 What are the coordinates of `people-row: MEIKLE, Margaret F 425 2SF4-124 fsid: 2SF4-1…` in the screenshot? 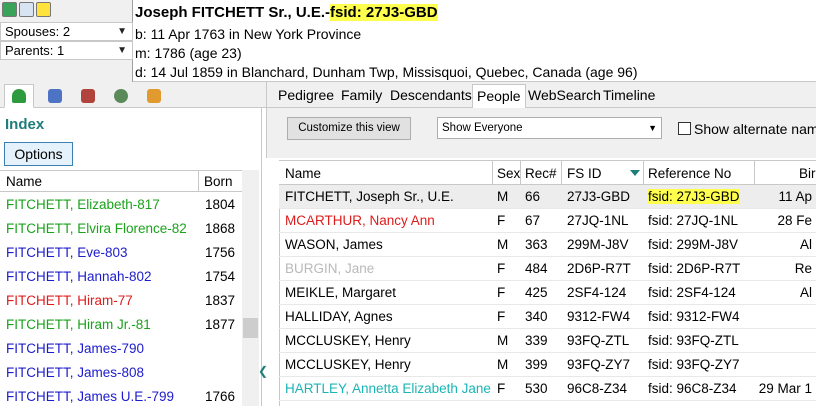 It's located at (547, 293).